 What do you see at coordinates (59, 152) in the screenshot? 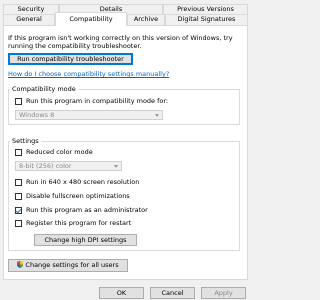
I see `reduced-color-label: Reduced color mode` at bounding box center [59, 152].